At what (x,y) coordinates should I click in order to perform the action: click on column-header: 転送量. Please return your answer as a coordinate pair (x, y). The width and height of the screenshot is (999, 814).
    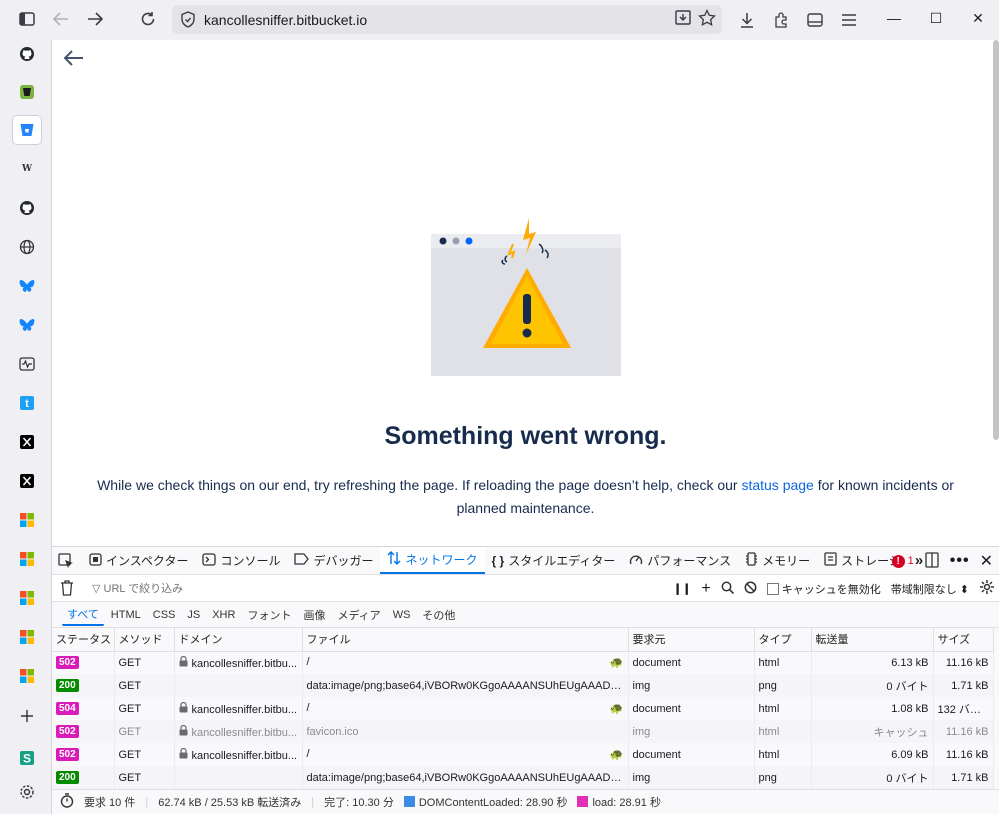
    Looking at the image, I should click on (872, 640).